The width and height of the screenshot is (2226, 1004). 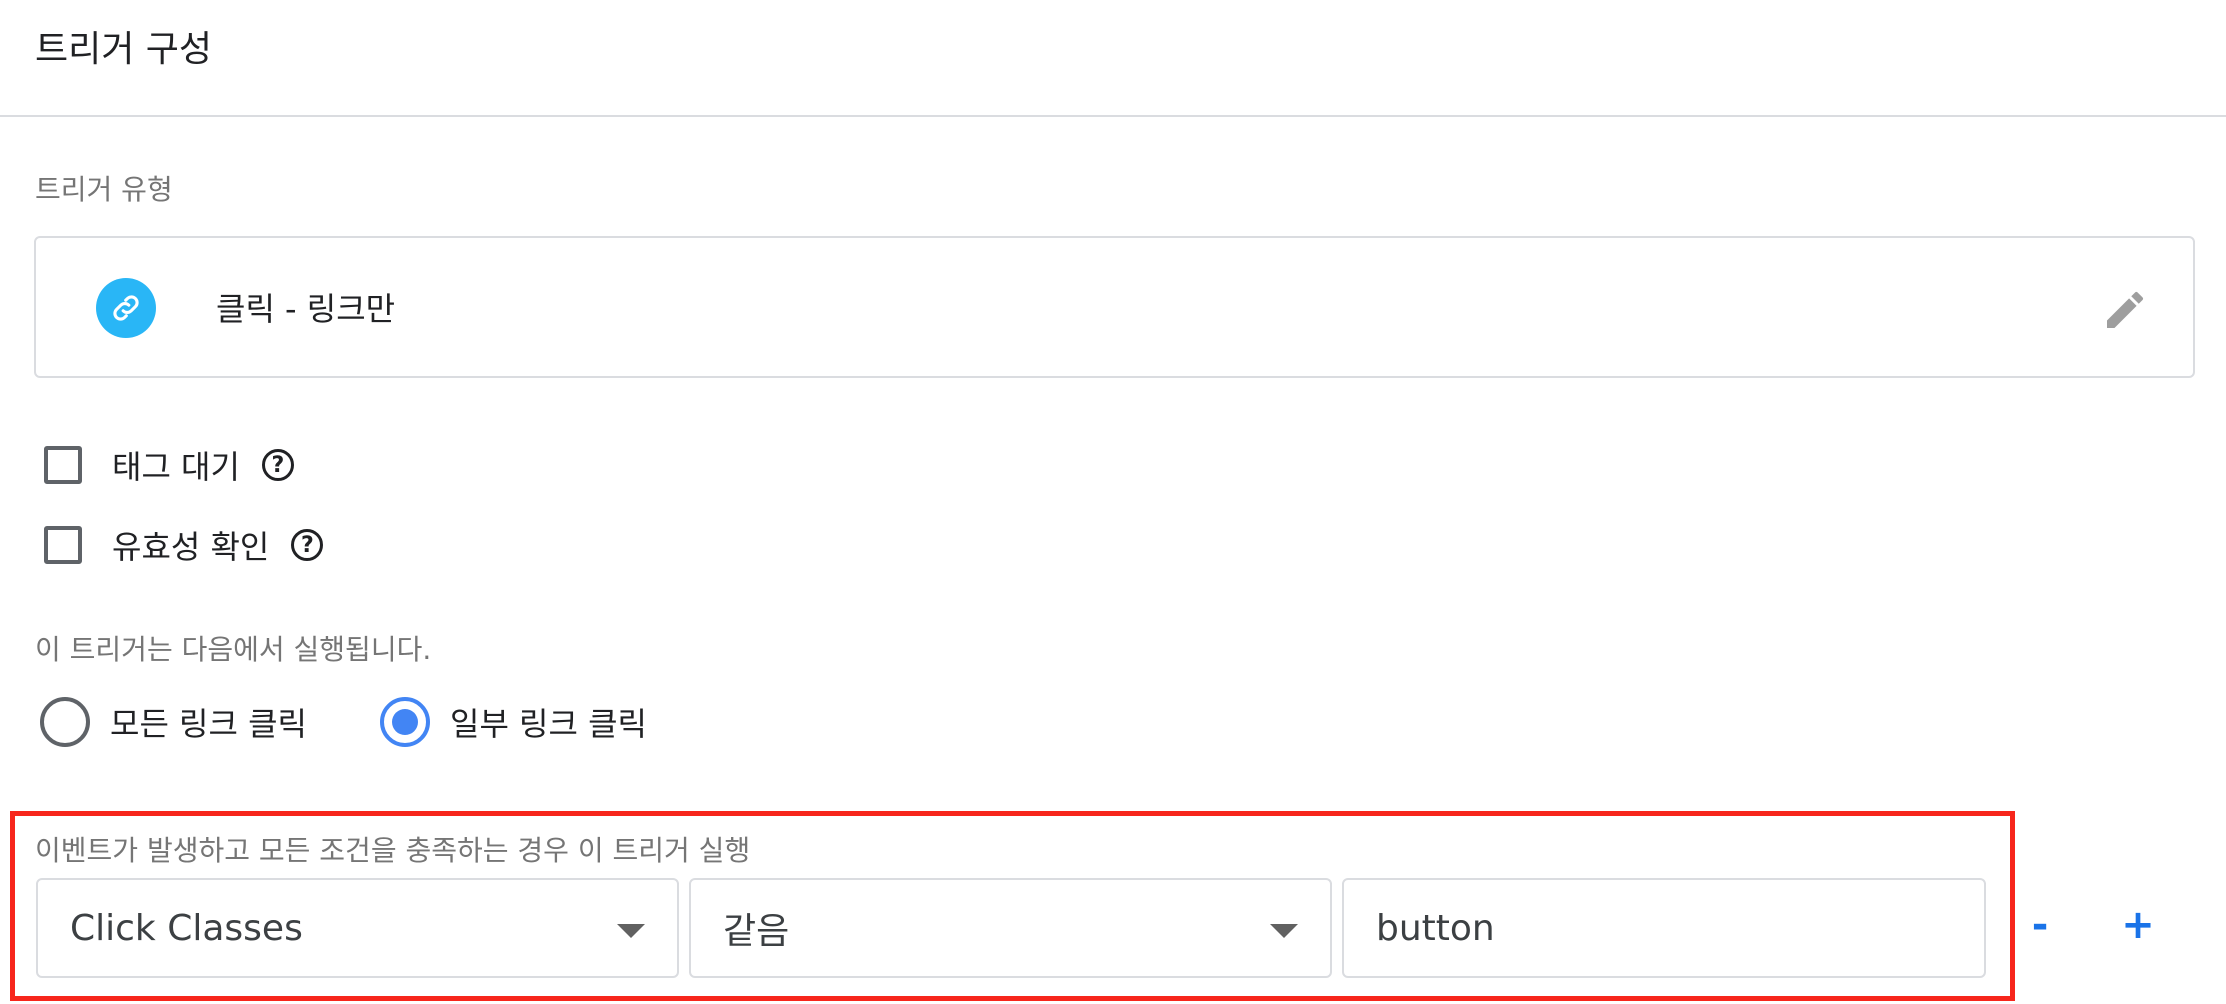 What do you see at coordinates (208, 724) in the screenshot?
I see `all-link-clicks-label: 모든 링크 클릭` at bounding box center [208, 724].